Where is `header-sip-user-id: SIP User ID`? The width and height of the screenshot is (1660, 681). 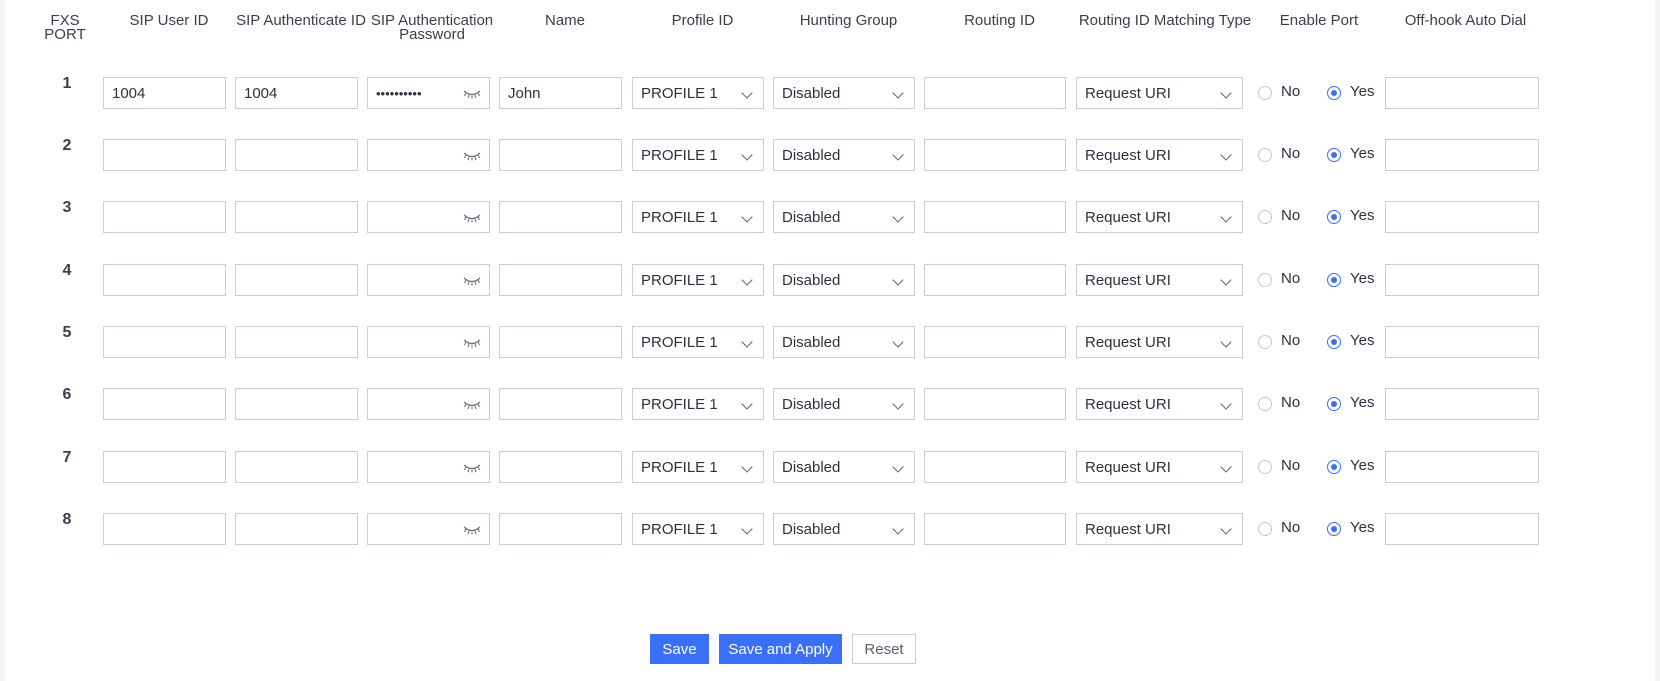 header-sip-user-id: SIP User ID is located at coordinates (169, 20).